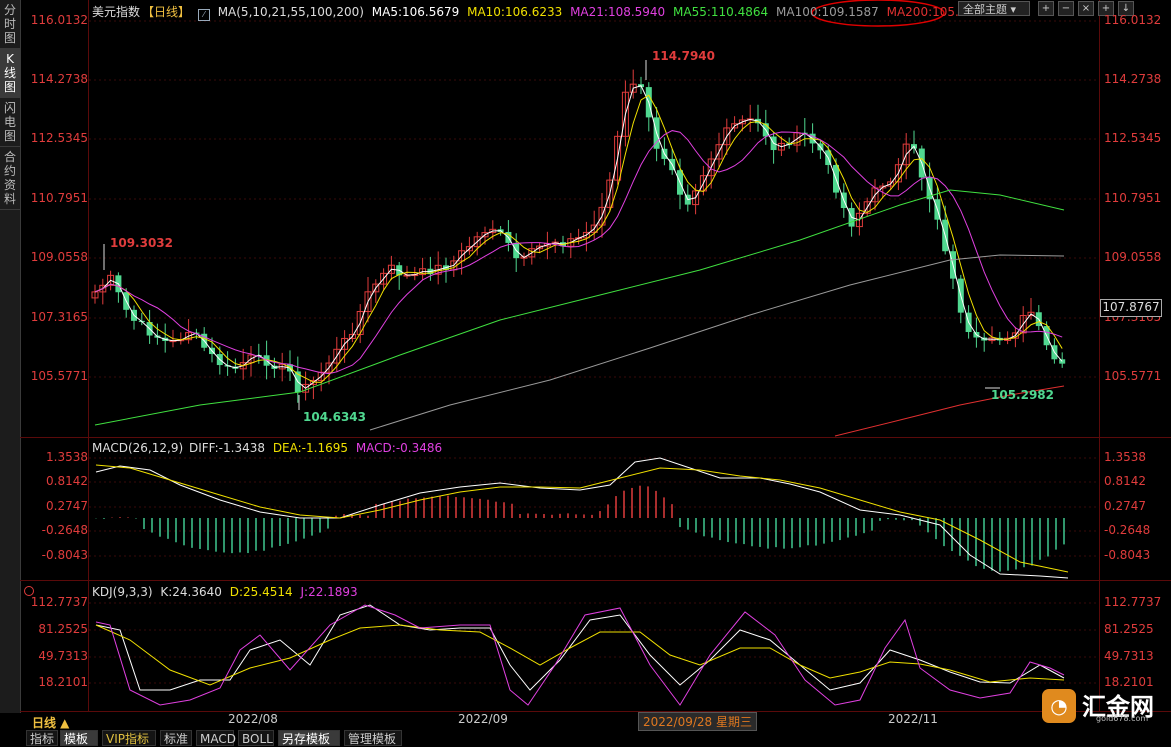 The image size is (1171, 747). What do you see at coordinates (261, 592) in the screenshot?
I see `kdj-d: D:25.4514` at bounding box center [261, 592].